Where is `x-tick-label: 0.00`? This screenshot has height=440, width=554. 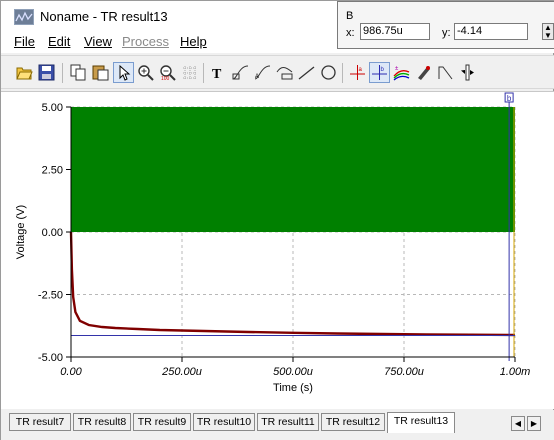
x-tick-label: 0.00 is located at coordinates (71, 372).